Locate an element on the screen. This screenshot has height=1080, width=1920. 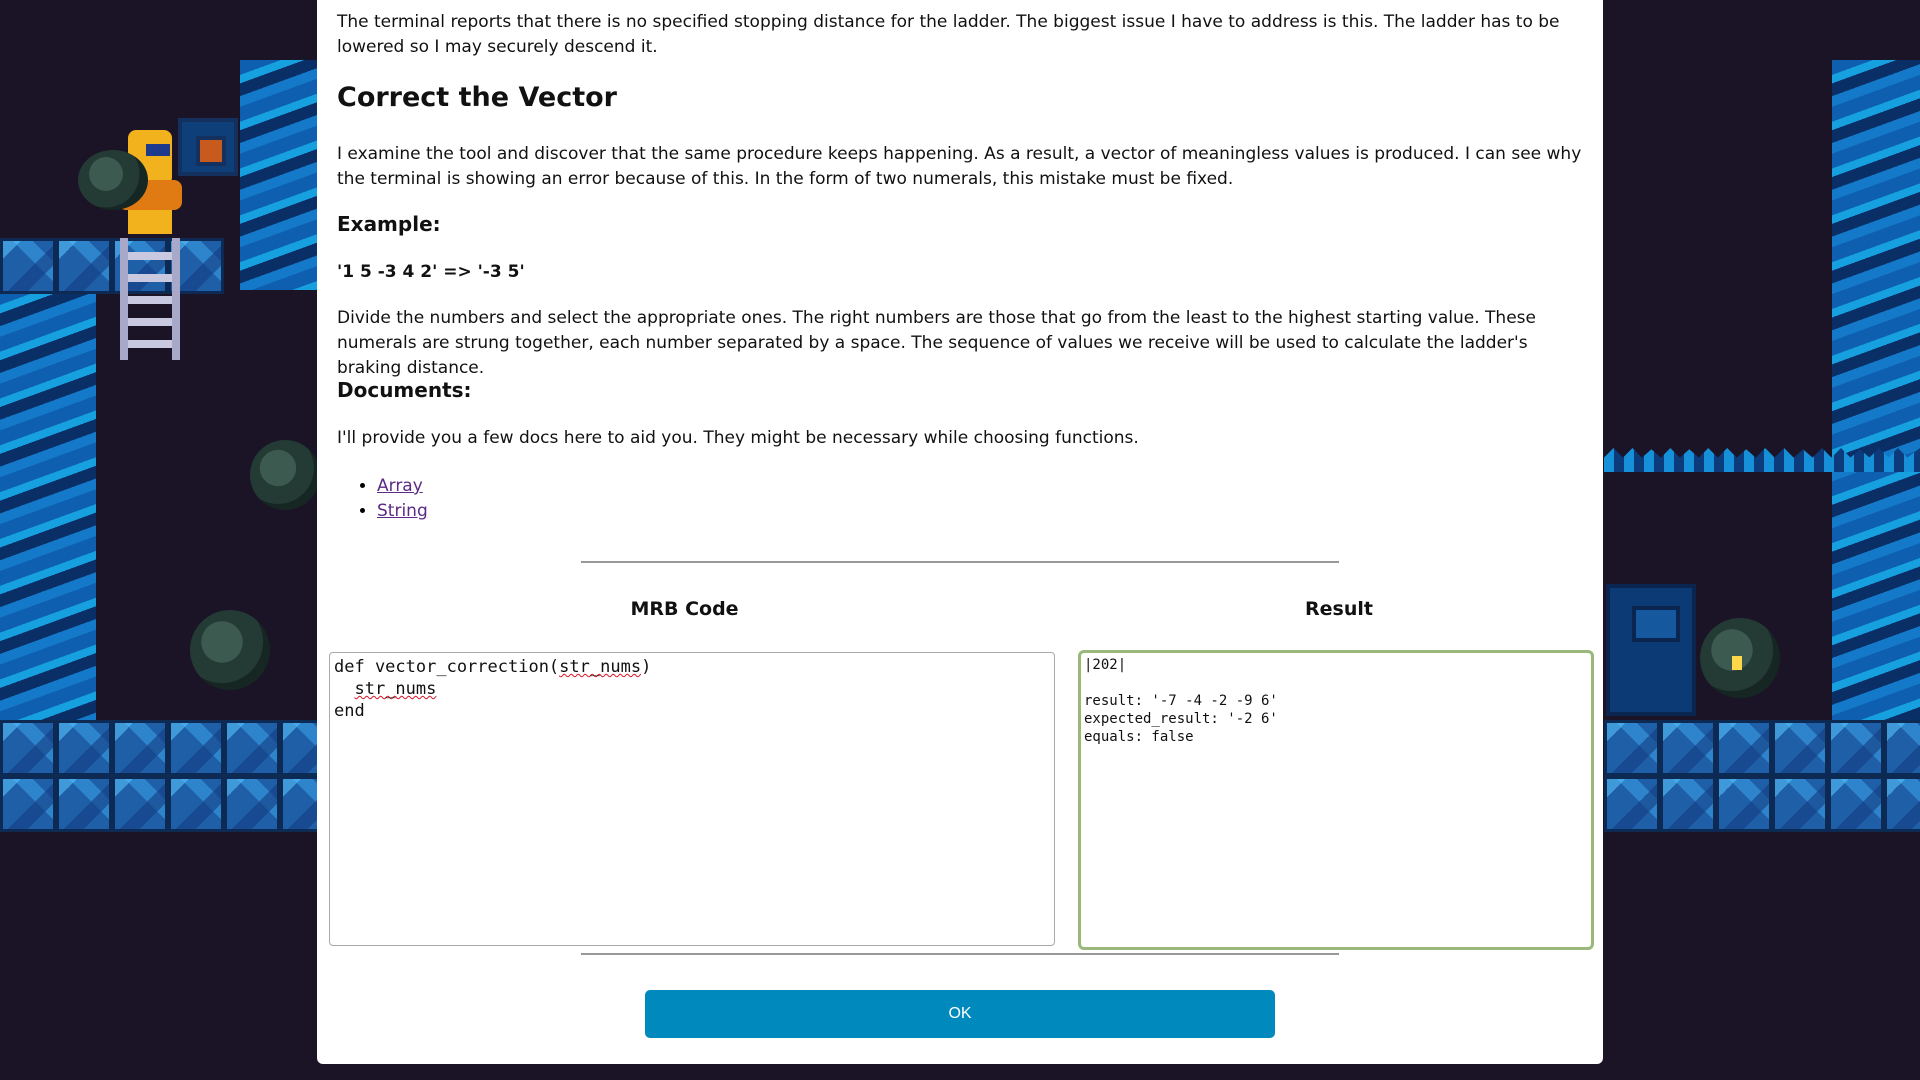
example-heading: Example: is located at coordinates (389, 224).